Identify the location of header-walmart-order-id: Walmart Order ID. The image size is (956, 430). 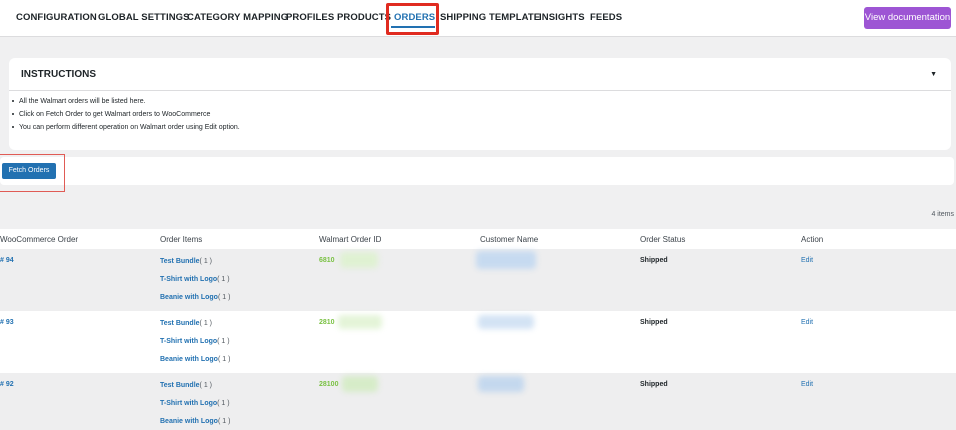
(350, 239).